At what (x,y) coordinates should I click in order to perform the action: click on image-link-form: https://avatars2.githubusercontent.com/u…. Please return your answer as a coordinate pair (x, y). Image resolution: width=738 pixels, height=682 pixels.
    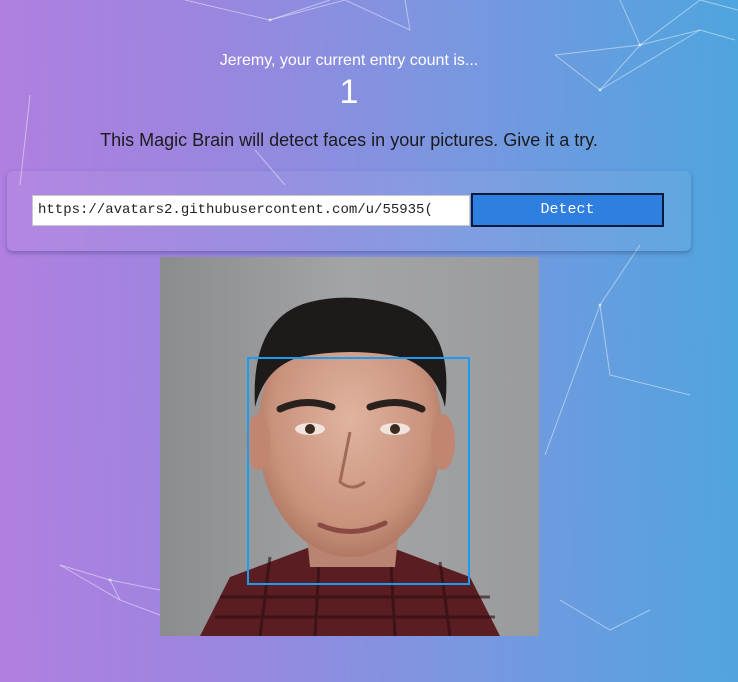
    Looking at the image, I should click on (349, 211).